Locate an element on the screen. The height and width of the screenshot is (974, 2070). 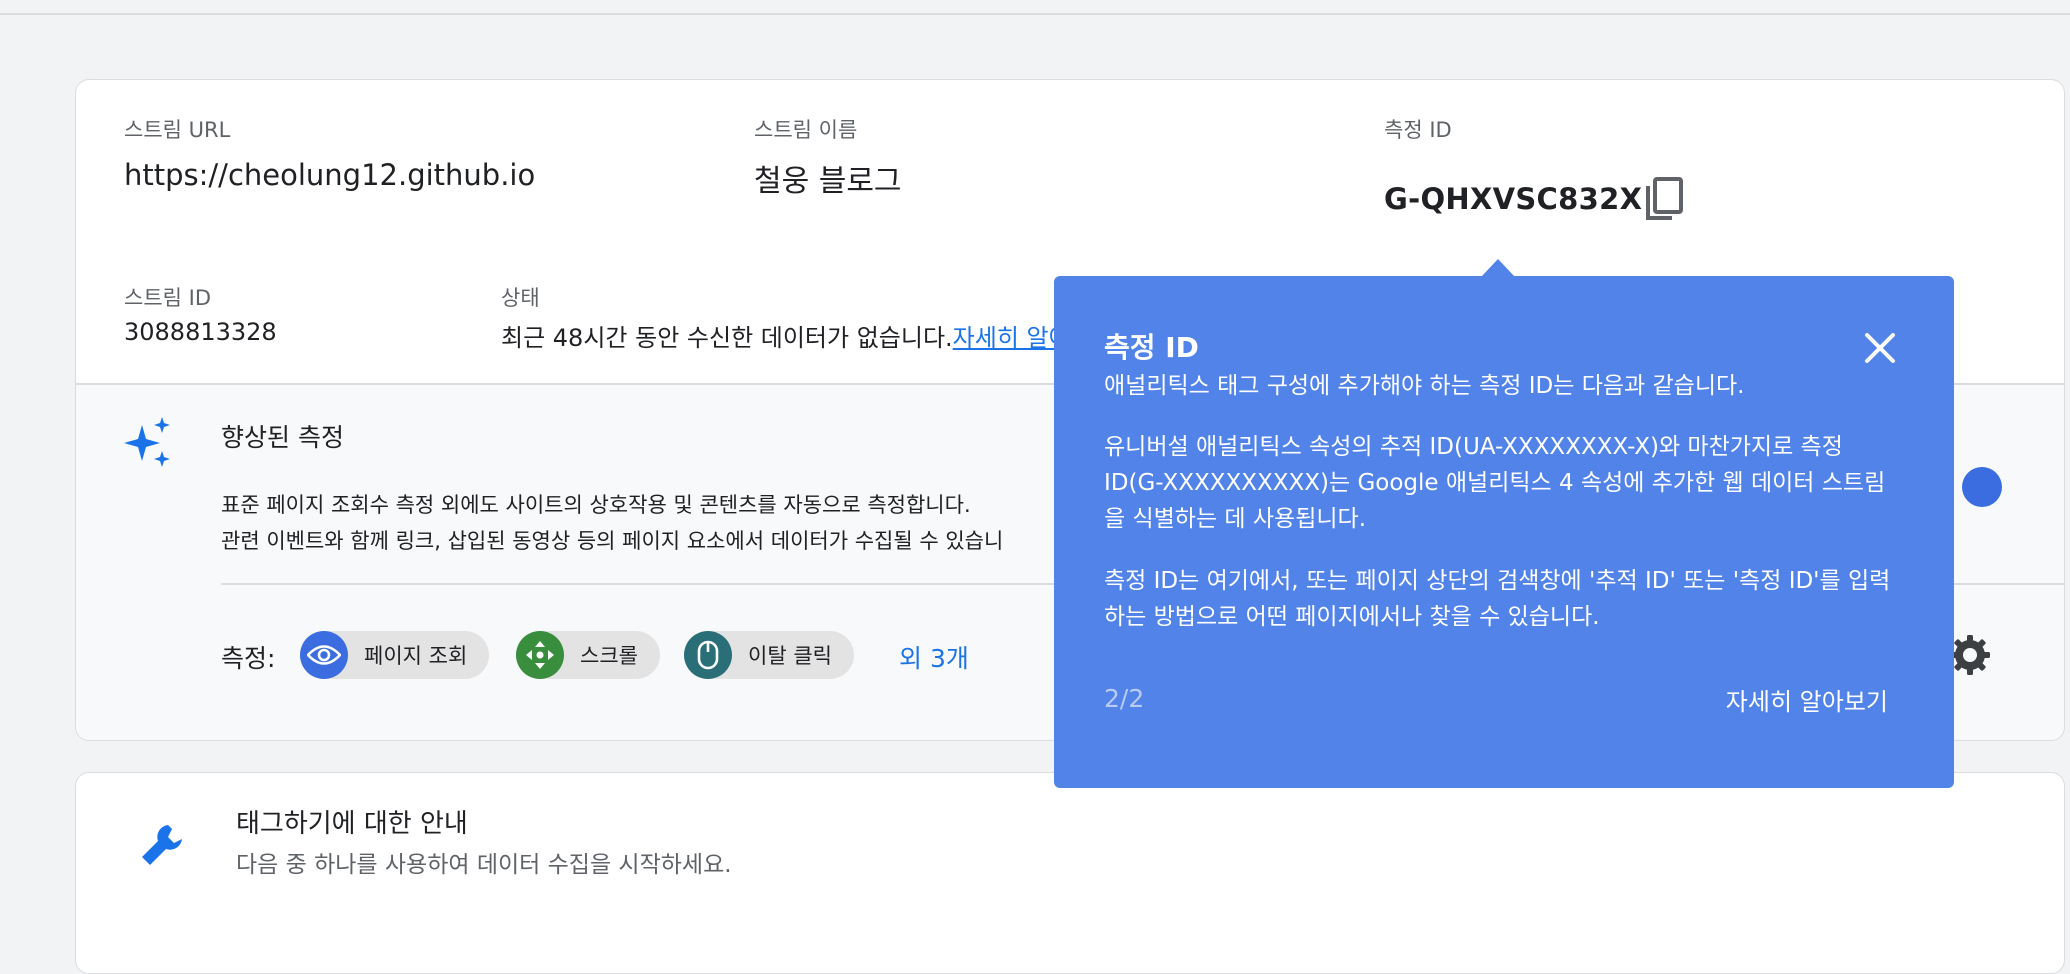
chip-page-view: 페이지 조회 is located at coordinates (395, 655).